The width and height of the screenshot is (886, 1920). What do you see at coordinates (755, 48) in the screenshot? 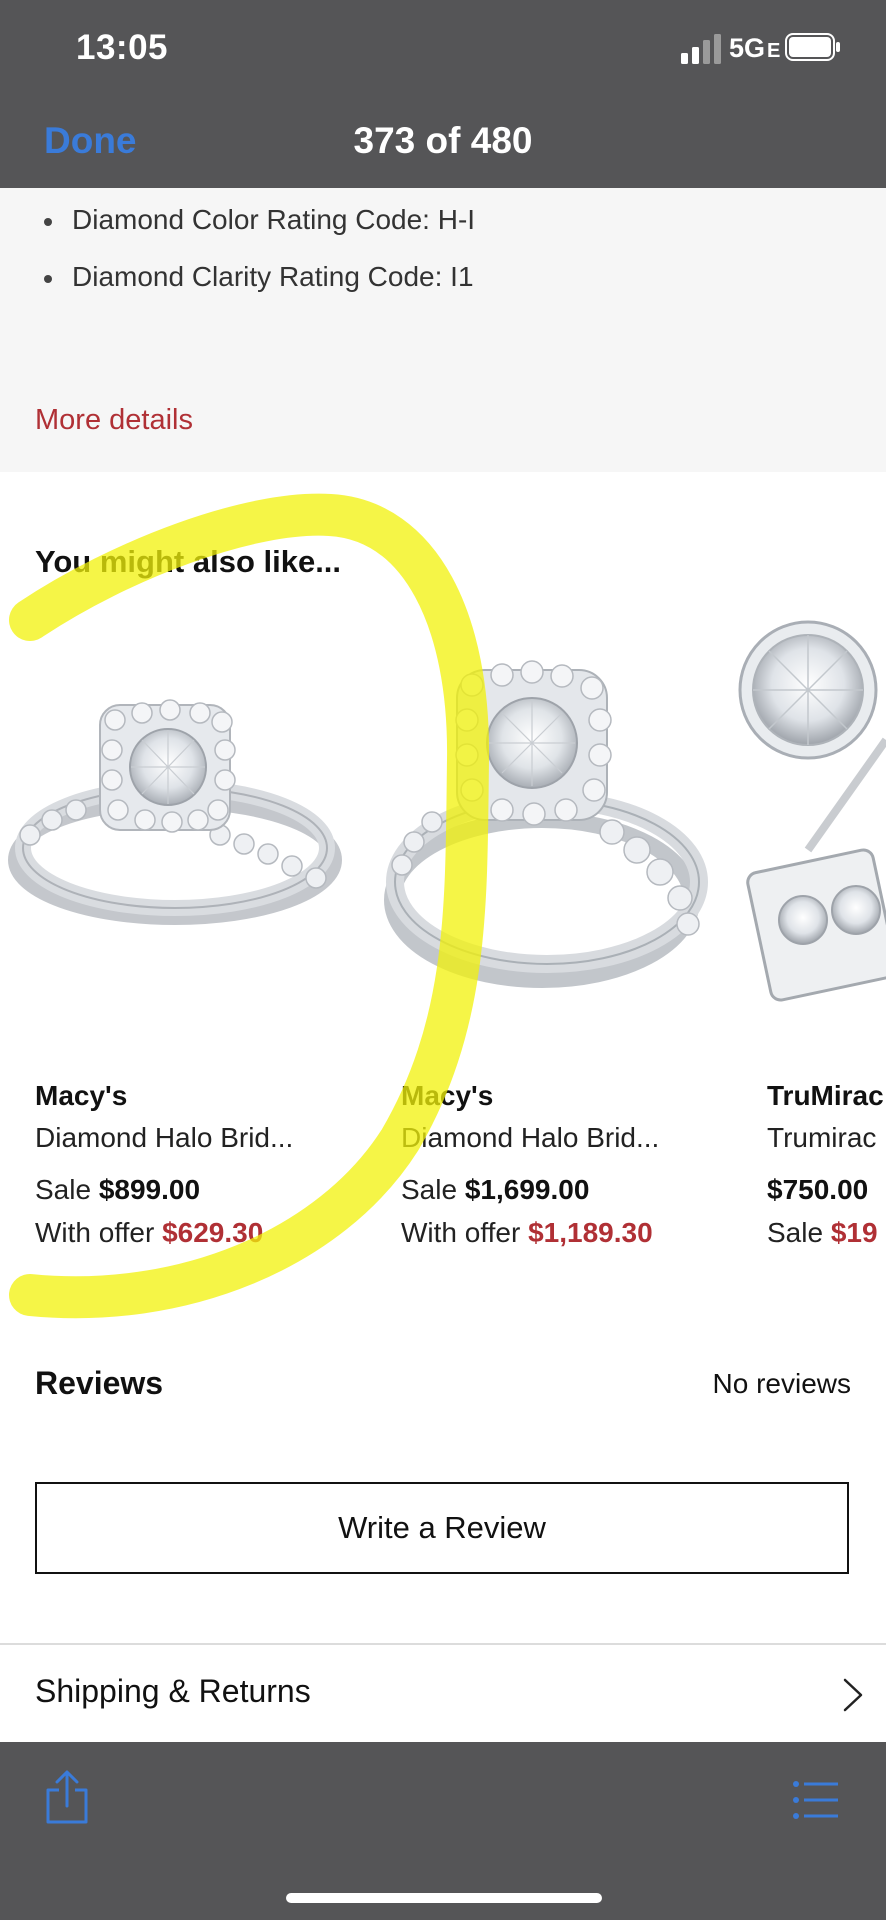
I see `network-type: 5G E` at bounding box center [755, 48].